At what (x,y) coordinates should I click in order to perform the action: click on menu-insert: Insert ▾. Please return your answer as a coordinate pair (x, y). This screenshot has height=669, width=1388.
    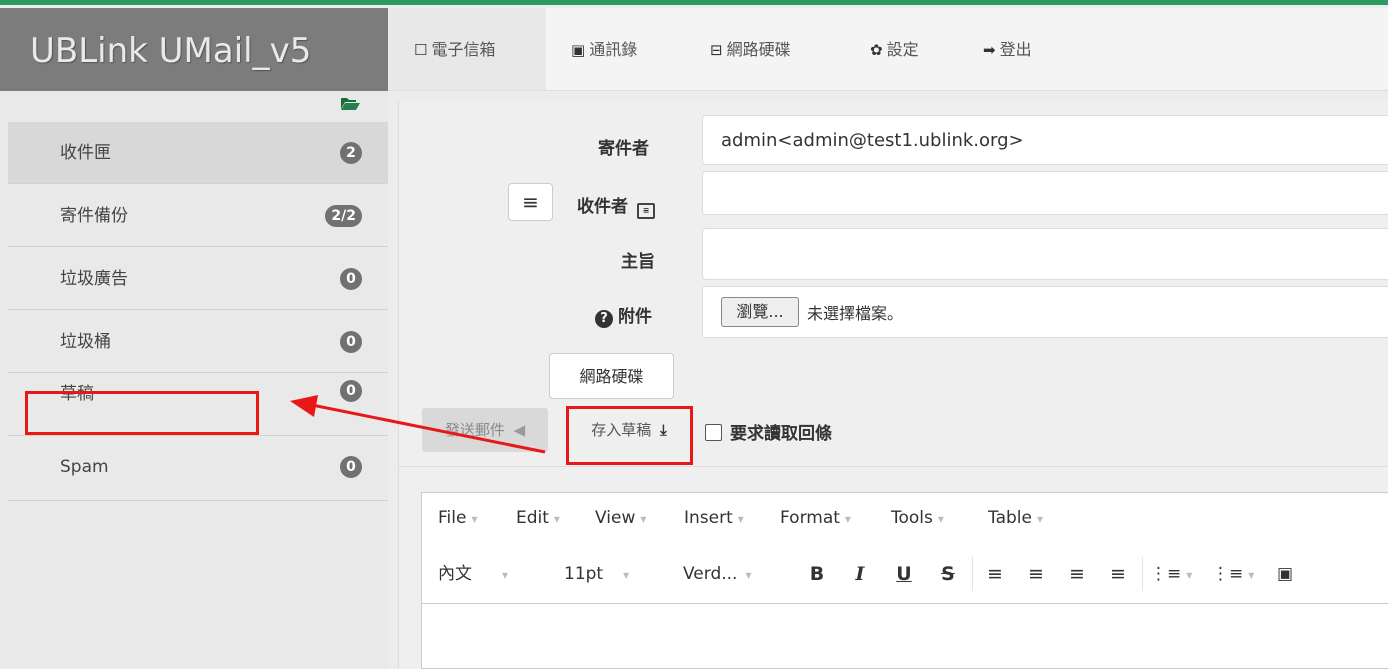
    Looking at the image, I should click on (714, 518).